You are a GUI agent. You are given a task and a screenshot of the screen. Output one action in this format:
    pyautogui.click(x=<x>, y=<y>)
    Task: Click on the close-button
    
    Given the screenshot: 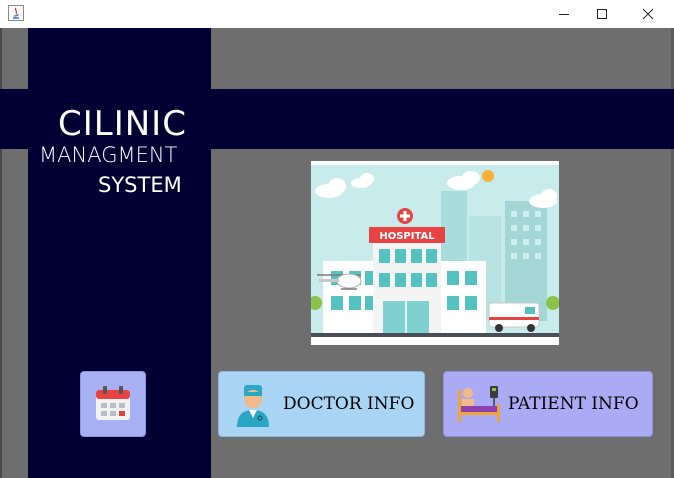 What is the action you would take?
    pyautogui.click(x=648, y=14)
    